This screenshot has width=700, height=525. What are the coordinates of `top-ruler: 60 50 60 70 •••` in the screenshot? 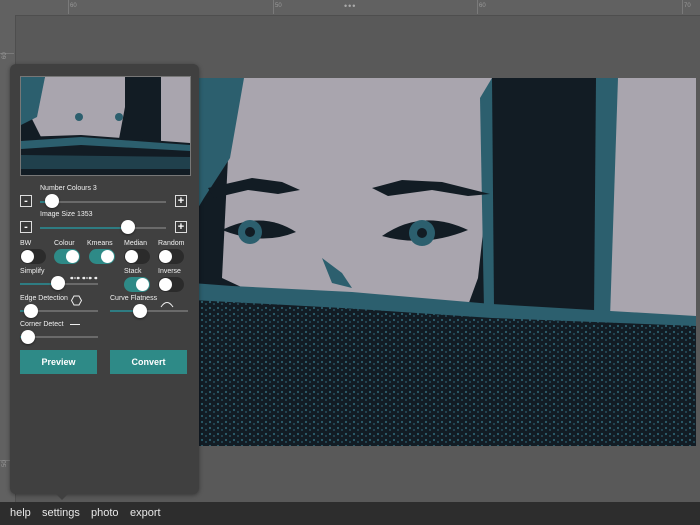 It's located at (350, 8).